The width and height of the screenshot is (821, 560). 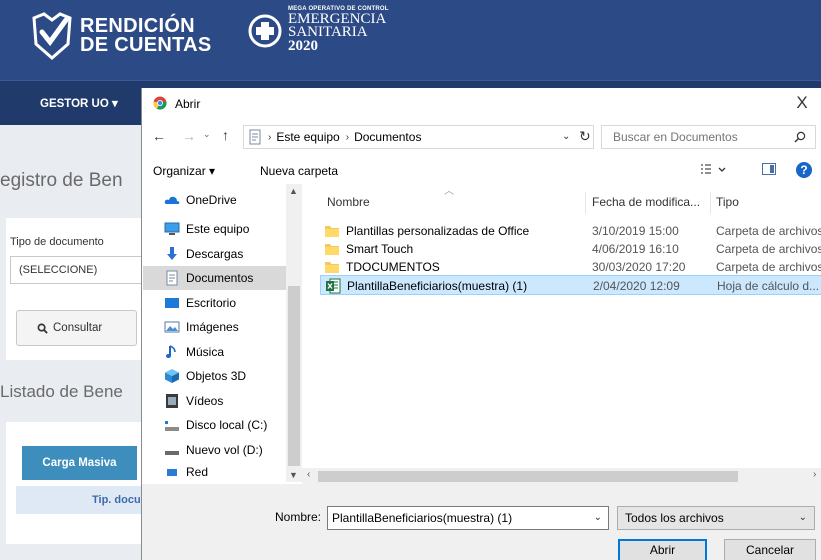 I want to click on rendicion-logo: RENDICIÓN DE CUENTAS, so click(x=121, y=36).